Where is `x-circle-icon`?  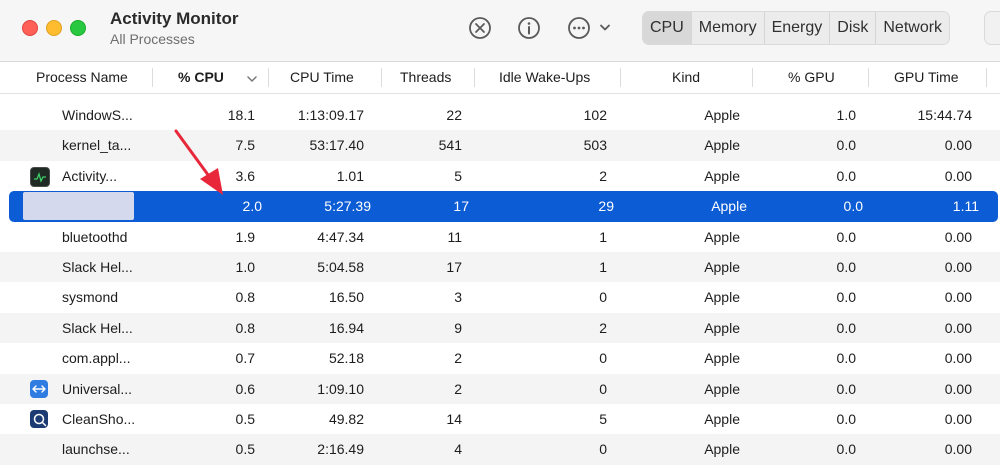 x-circle-icon is located at coordinates (480, 28).